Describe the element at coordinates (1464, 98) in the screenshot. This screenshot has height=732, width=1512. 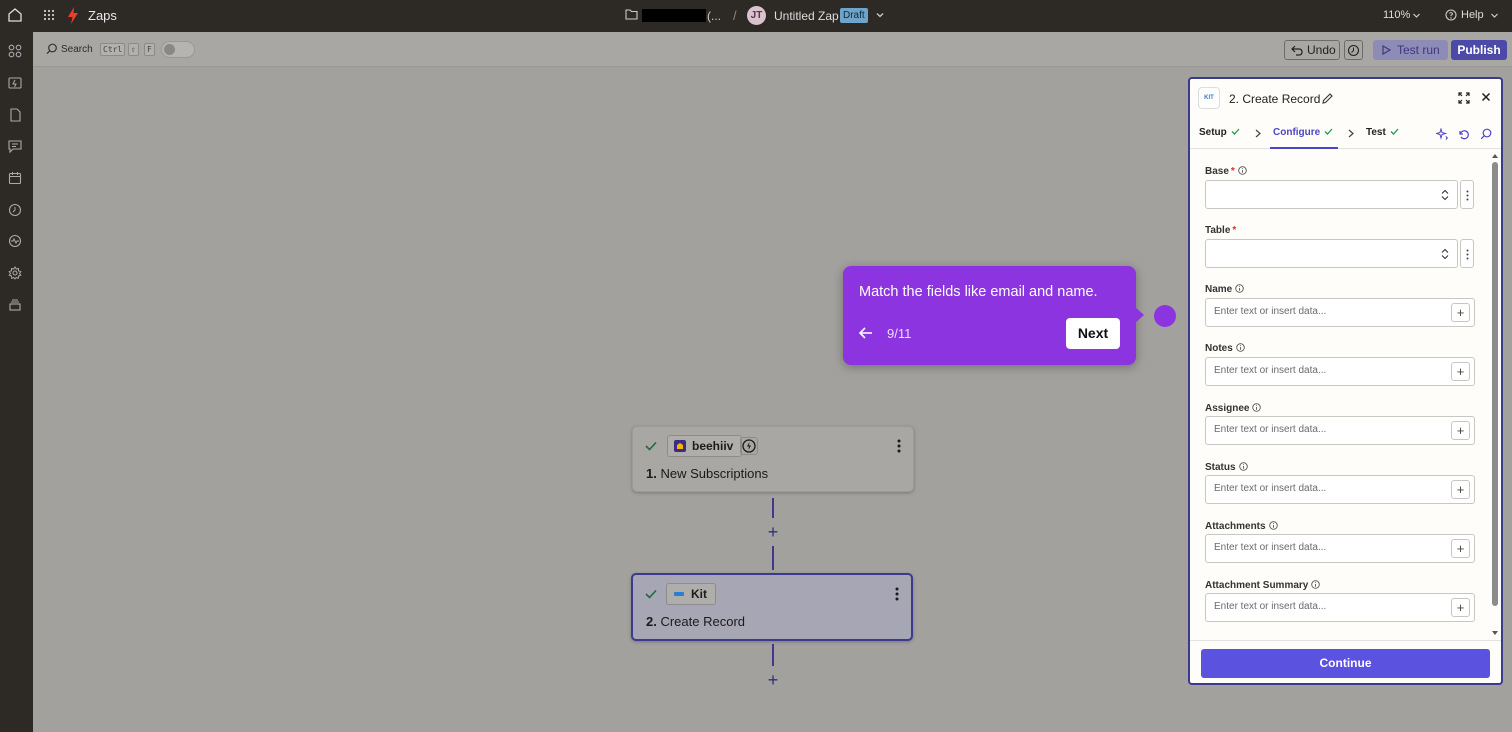
I see `expand-icon` at that location.